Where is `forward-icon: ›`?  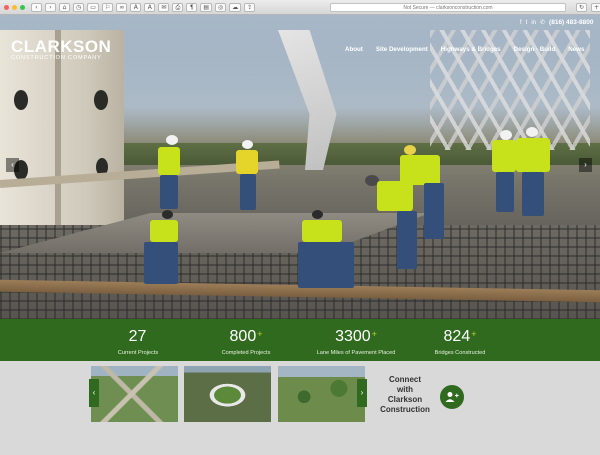
forward-icon: › is located at coordinates (50, 7).